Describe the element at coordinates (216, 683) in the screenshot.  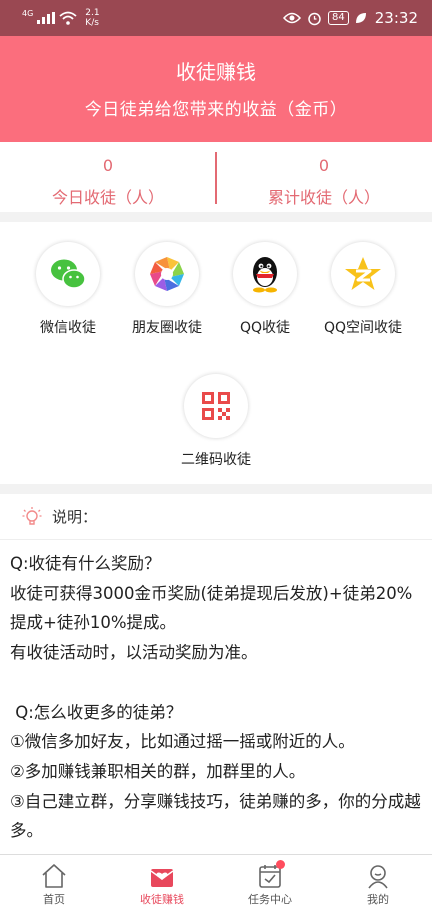
I see `faq-line` at that location.